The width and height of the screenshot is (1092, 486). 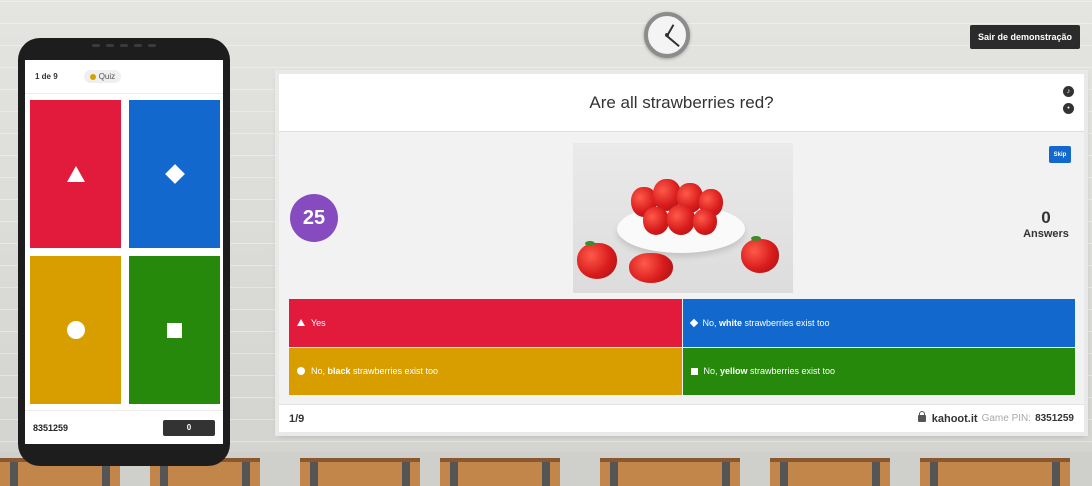 I want to click on game-pin-area: kahoot.it Game PIN: 8351259, so click(x=995, y=418).